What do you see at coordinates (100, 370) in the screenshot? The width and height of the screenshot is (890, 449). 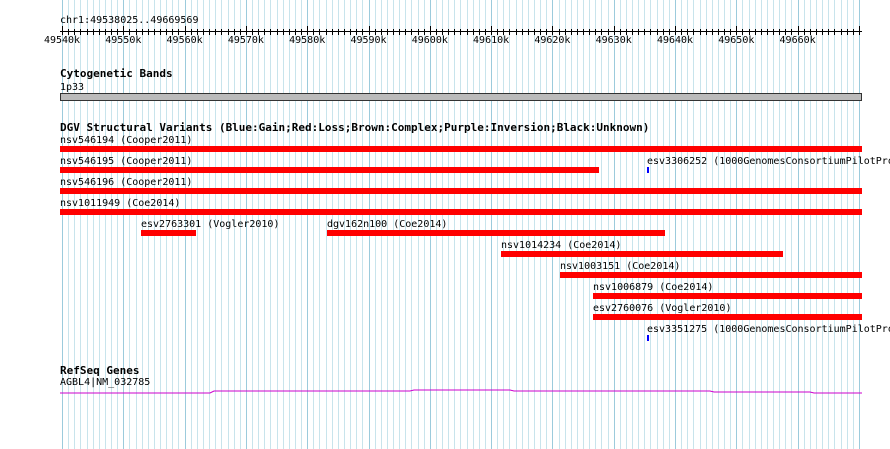 I see `refseq-track-title: RefSeq Genes` at bounding box center [100, 370].